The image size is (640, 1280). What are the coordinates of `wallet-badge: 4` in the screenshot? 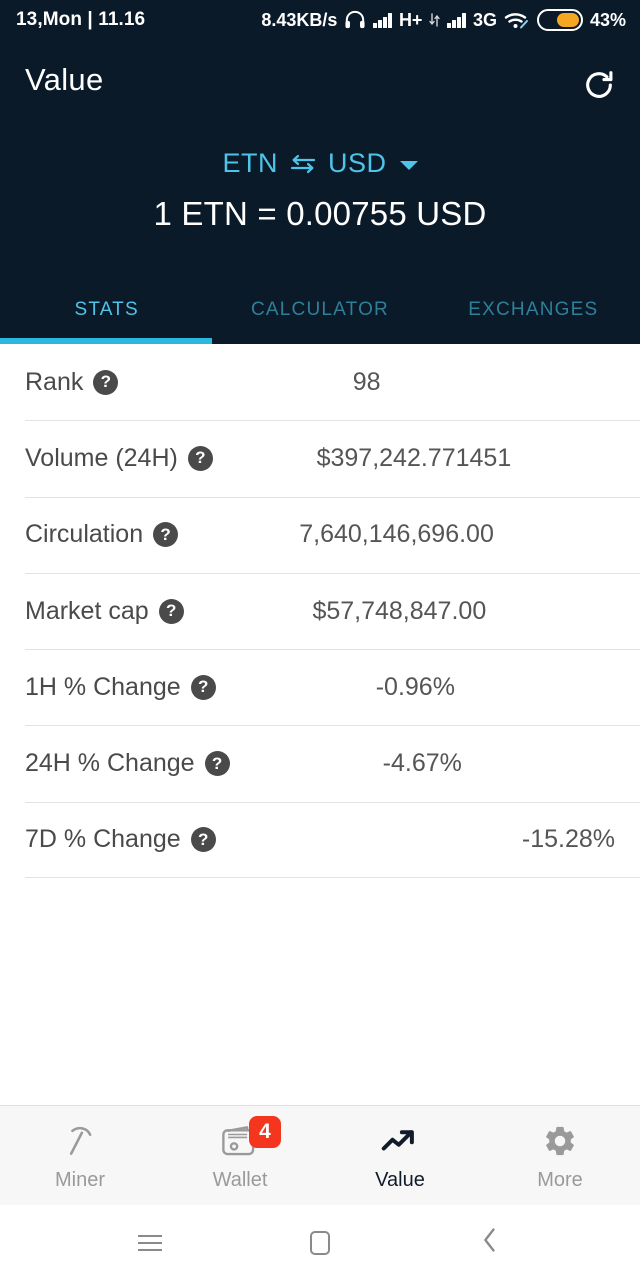 It's located at (265, 1131).